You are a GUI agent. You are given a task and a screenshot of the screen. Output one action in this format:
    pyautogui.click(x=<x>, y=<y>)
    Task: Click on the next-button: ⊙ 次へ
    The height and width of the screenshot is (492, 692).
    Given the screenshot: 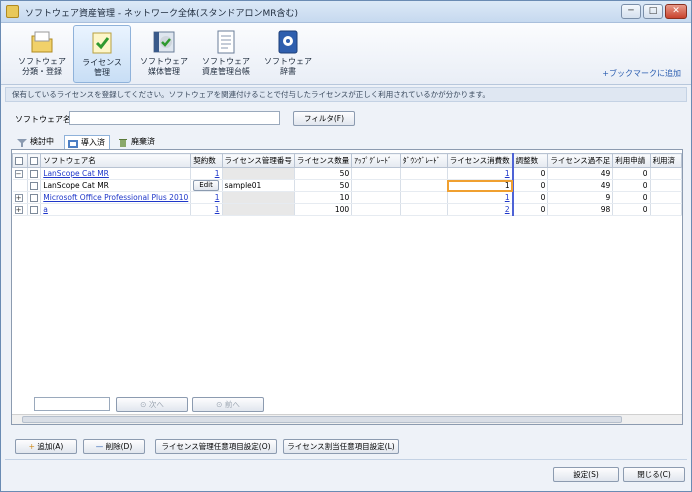 What is the action you would take?
    pyautogui.click(x=152, y=404)
    